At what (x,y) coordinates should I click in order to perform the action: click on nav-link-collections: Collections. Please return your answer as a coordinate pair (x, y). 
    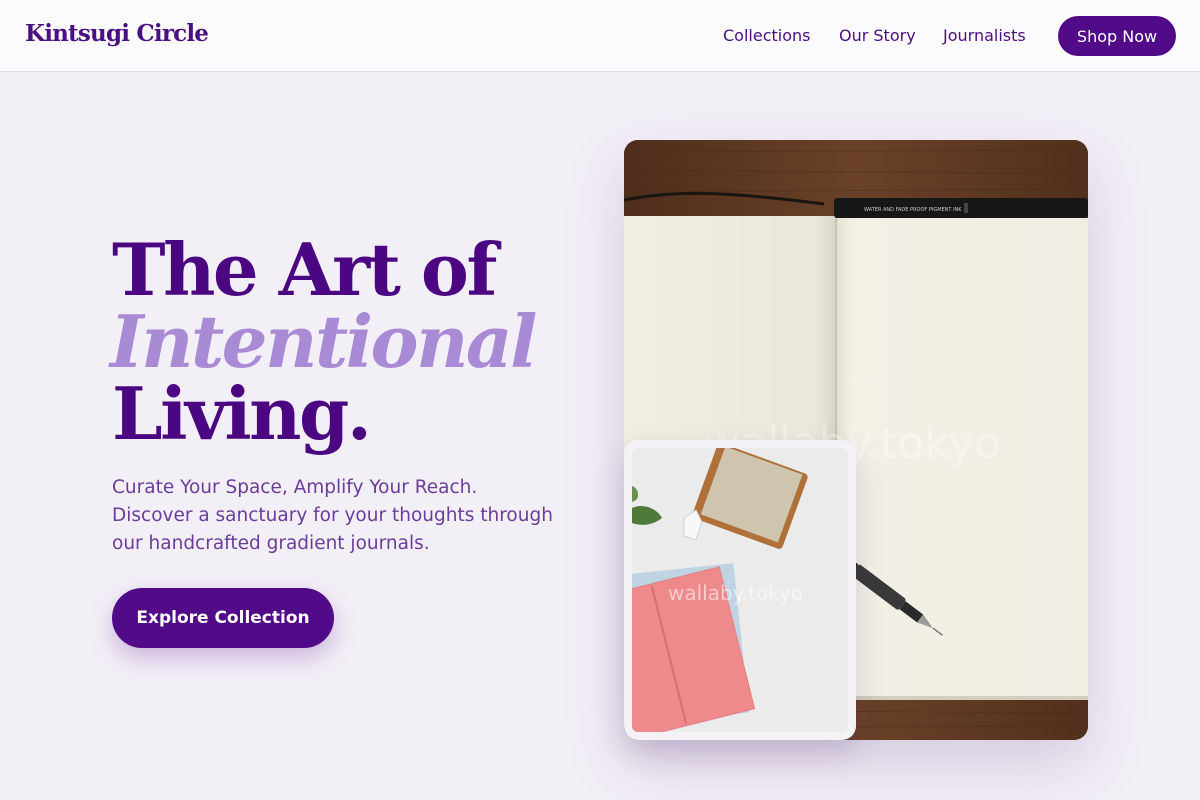
    Looking at the image, I should click on (766, 35).